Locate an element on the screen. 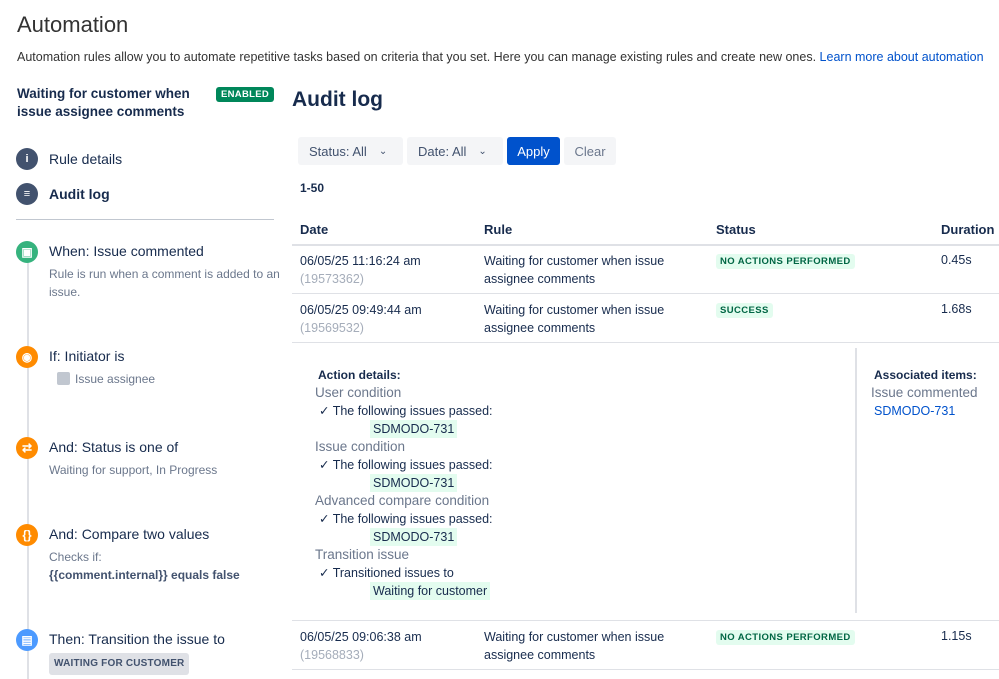 This screenshot has width=999, height=679. page-title: Automation is located at coordinates (73, 24).